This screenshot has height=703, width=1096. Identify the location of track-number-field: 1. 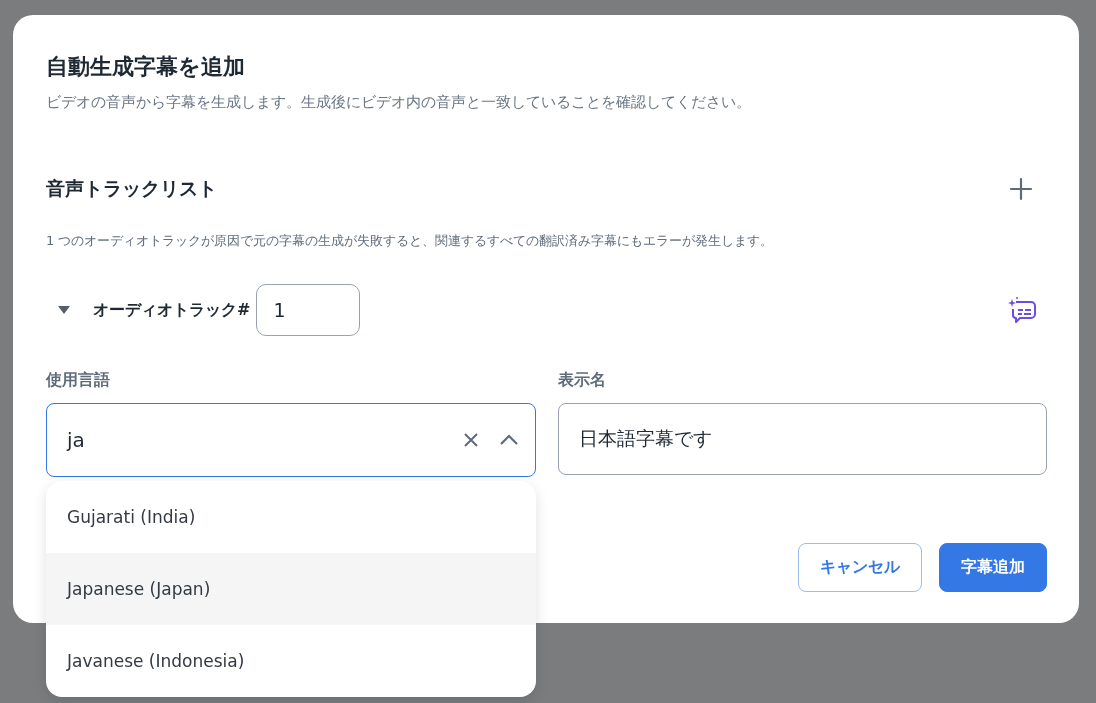
(308, 310).